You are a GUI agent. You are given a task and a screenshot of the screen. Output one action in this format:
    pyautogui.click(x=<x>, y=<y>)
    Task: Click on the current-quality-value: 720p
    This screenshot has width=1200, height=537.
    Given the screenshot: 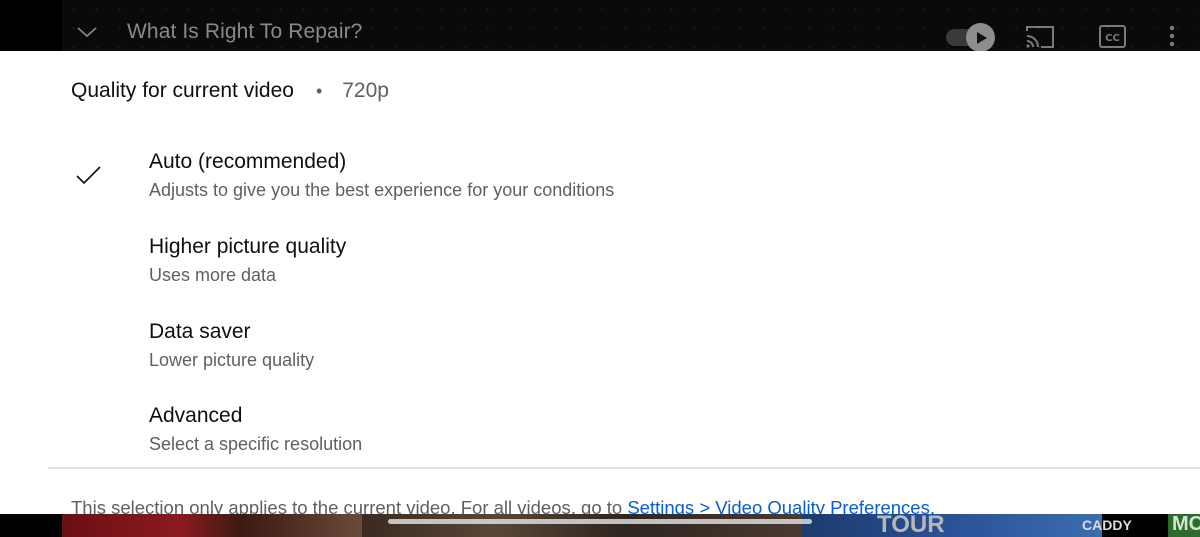 What is the action you would take?
    pyautogui.click(x=365, y=90)
    